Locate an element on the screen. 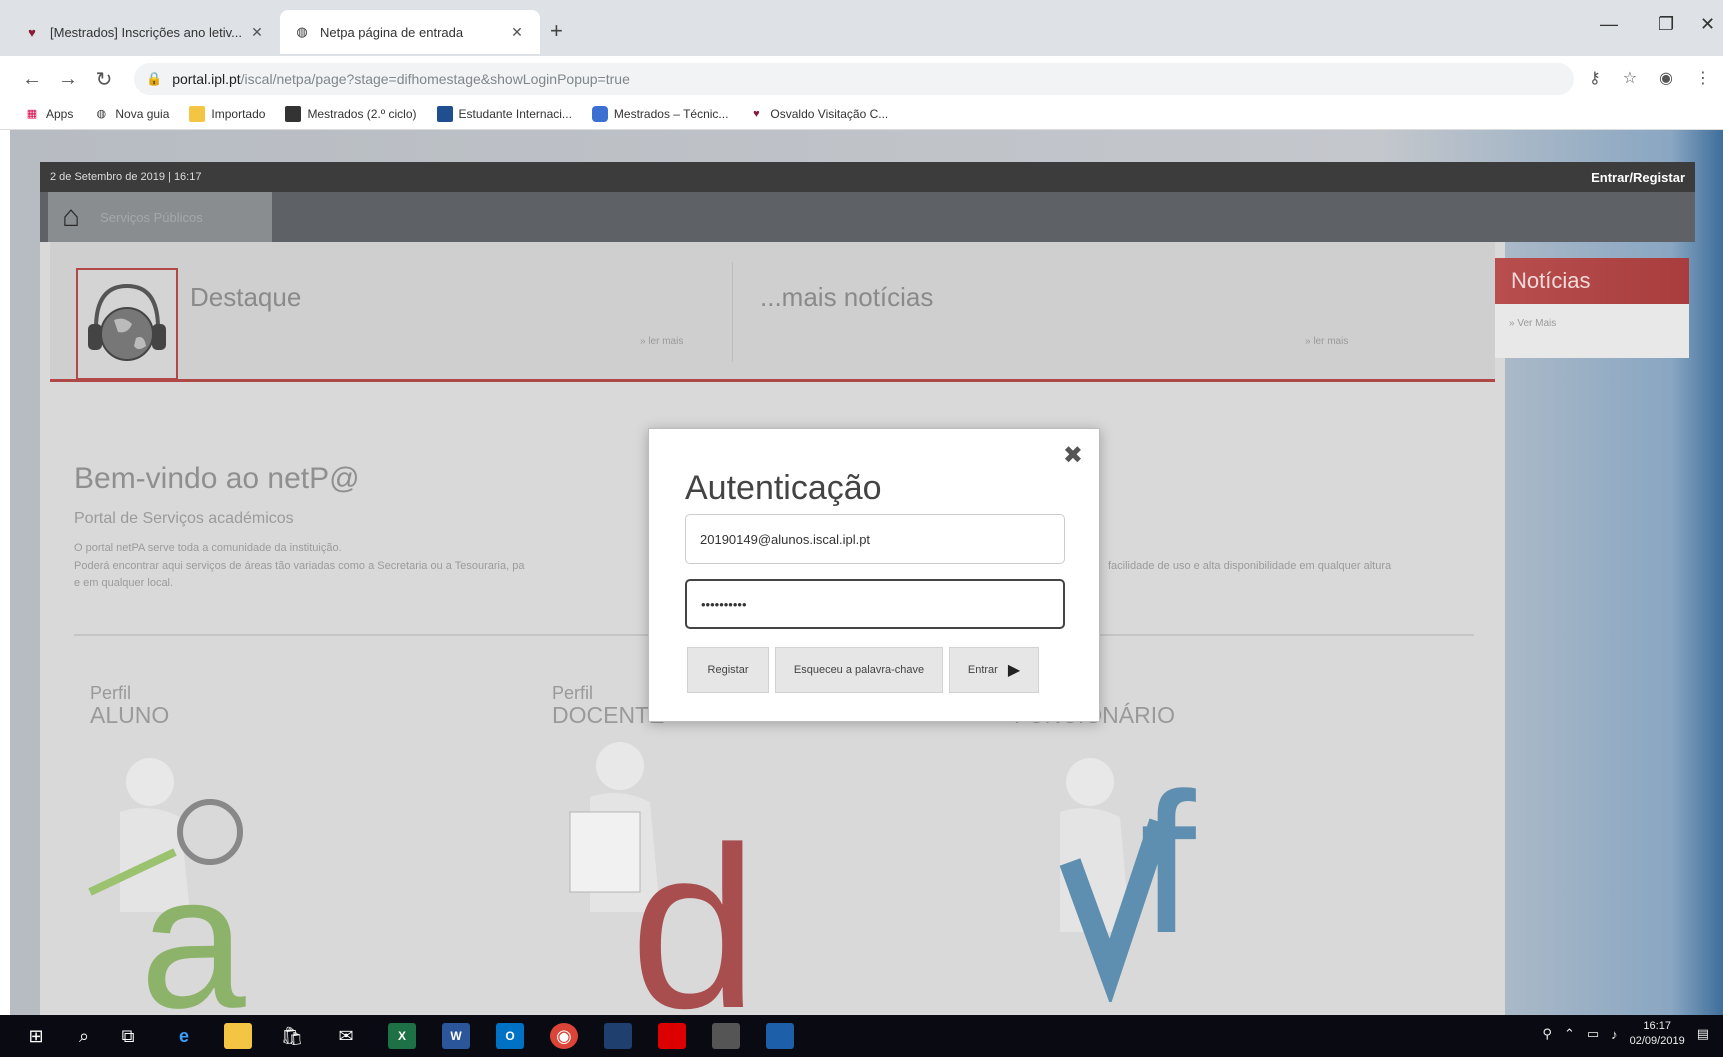 Image resolution: width=1723 pixels, height=1057 pixels. bookmark-mestrados: Mestrados (2.º ciclo) is located at coordinates (351, 113).